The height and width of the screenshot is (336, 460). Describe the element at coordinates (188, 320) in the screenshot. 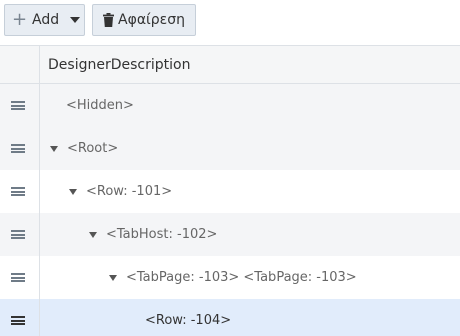

I see `row-text: <Row: -104>` at that location.